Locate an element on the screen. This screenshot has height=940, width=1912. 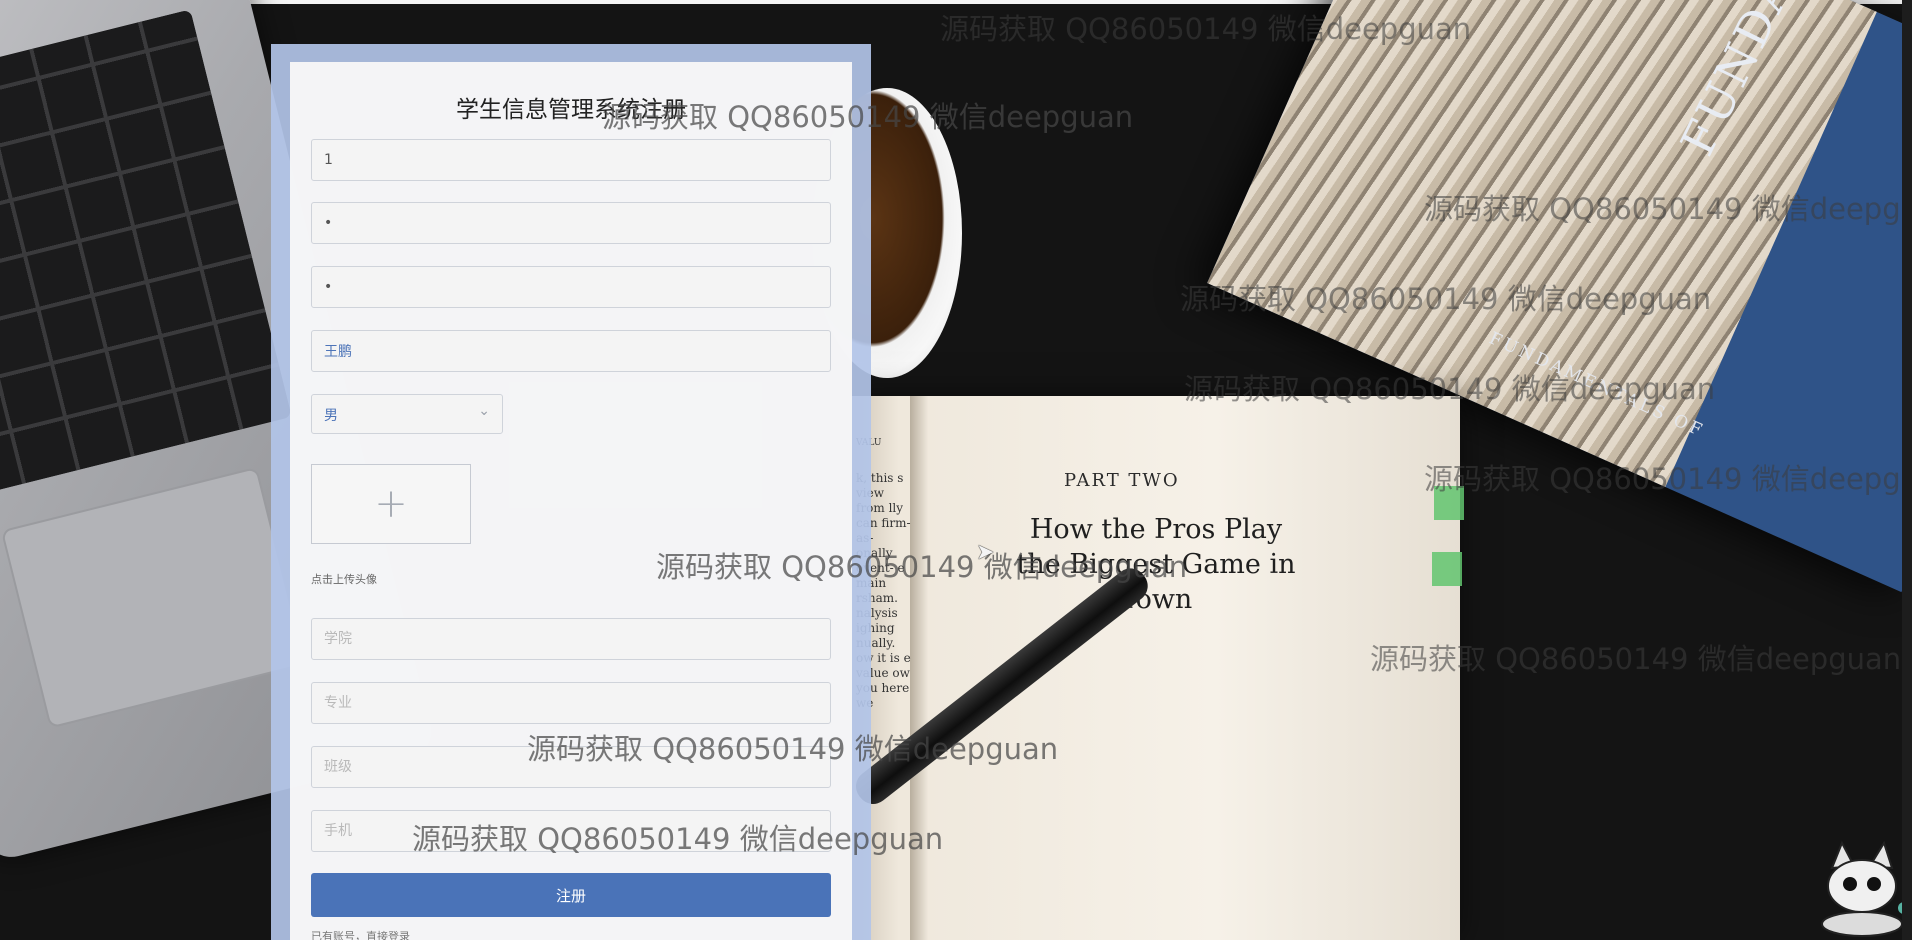
mouse-cursor-icon: ➤ is located at coordinates (985, 552).